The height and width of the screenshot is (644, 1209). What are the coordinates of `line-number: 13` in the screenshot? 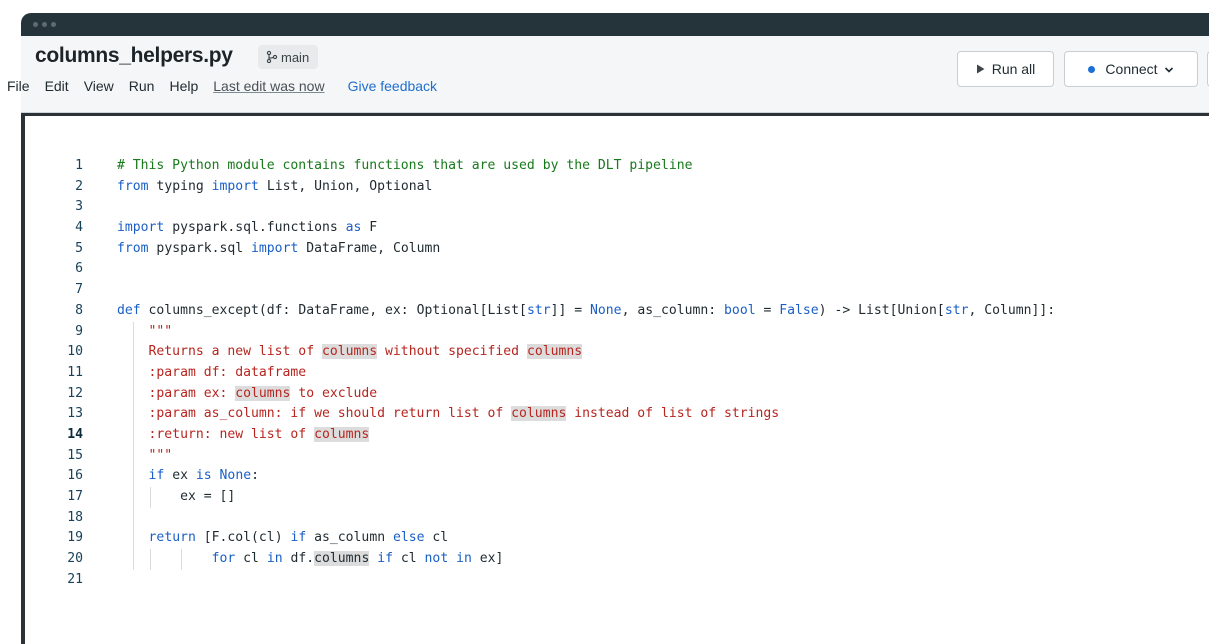 It's located at (75, 414).